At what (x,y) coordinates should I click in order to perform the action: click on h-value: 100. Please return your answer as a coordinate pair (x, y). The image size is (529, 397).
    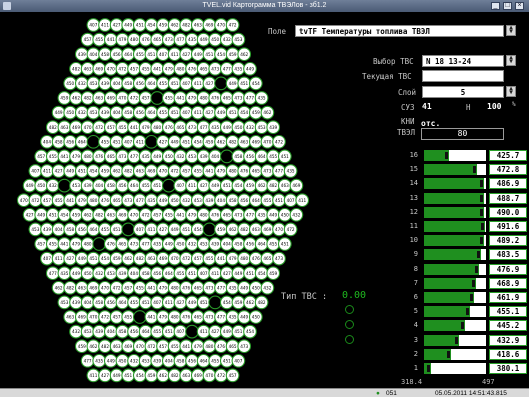
    Looking at the image, I should click on (494, 106).